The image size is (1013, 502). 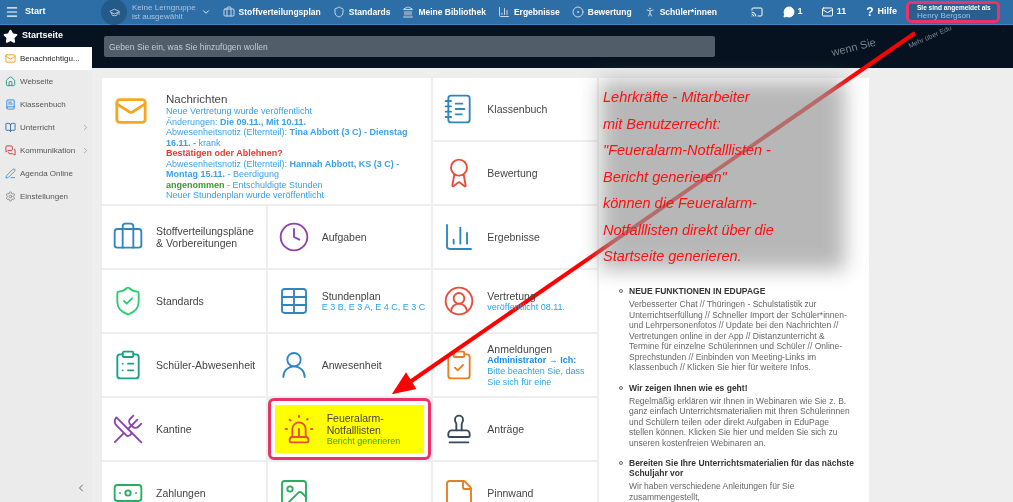 What do you see at coordinates (697, 291) in the screenshot?
I see `news-heading: NEUE FUNKTIONEN IN EDUPAGE` at bounding box center [697, 291].